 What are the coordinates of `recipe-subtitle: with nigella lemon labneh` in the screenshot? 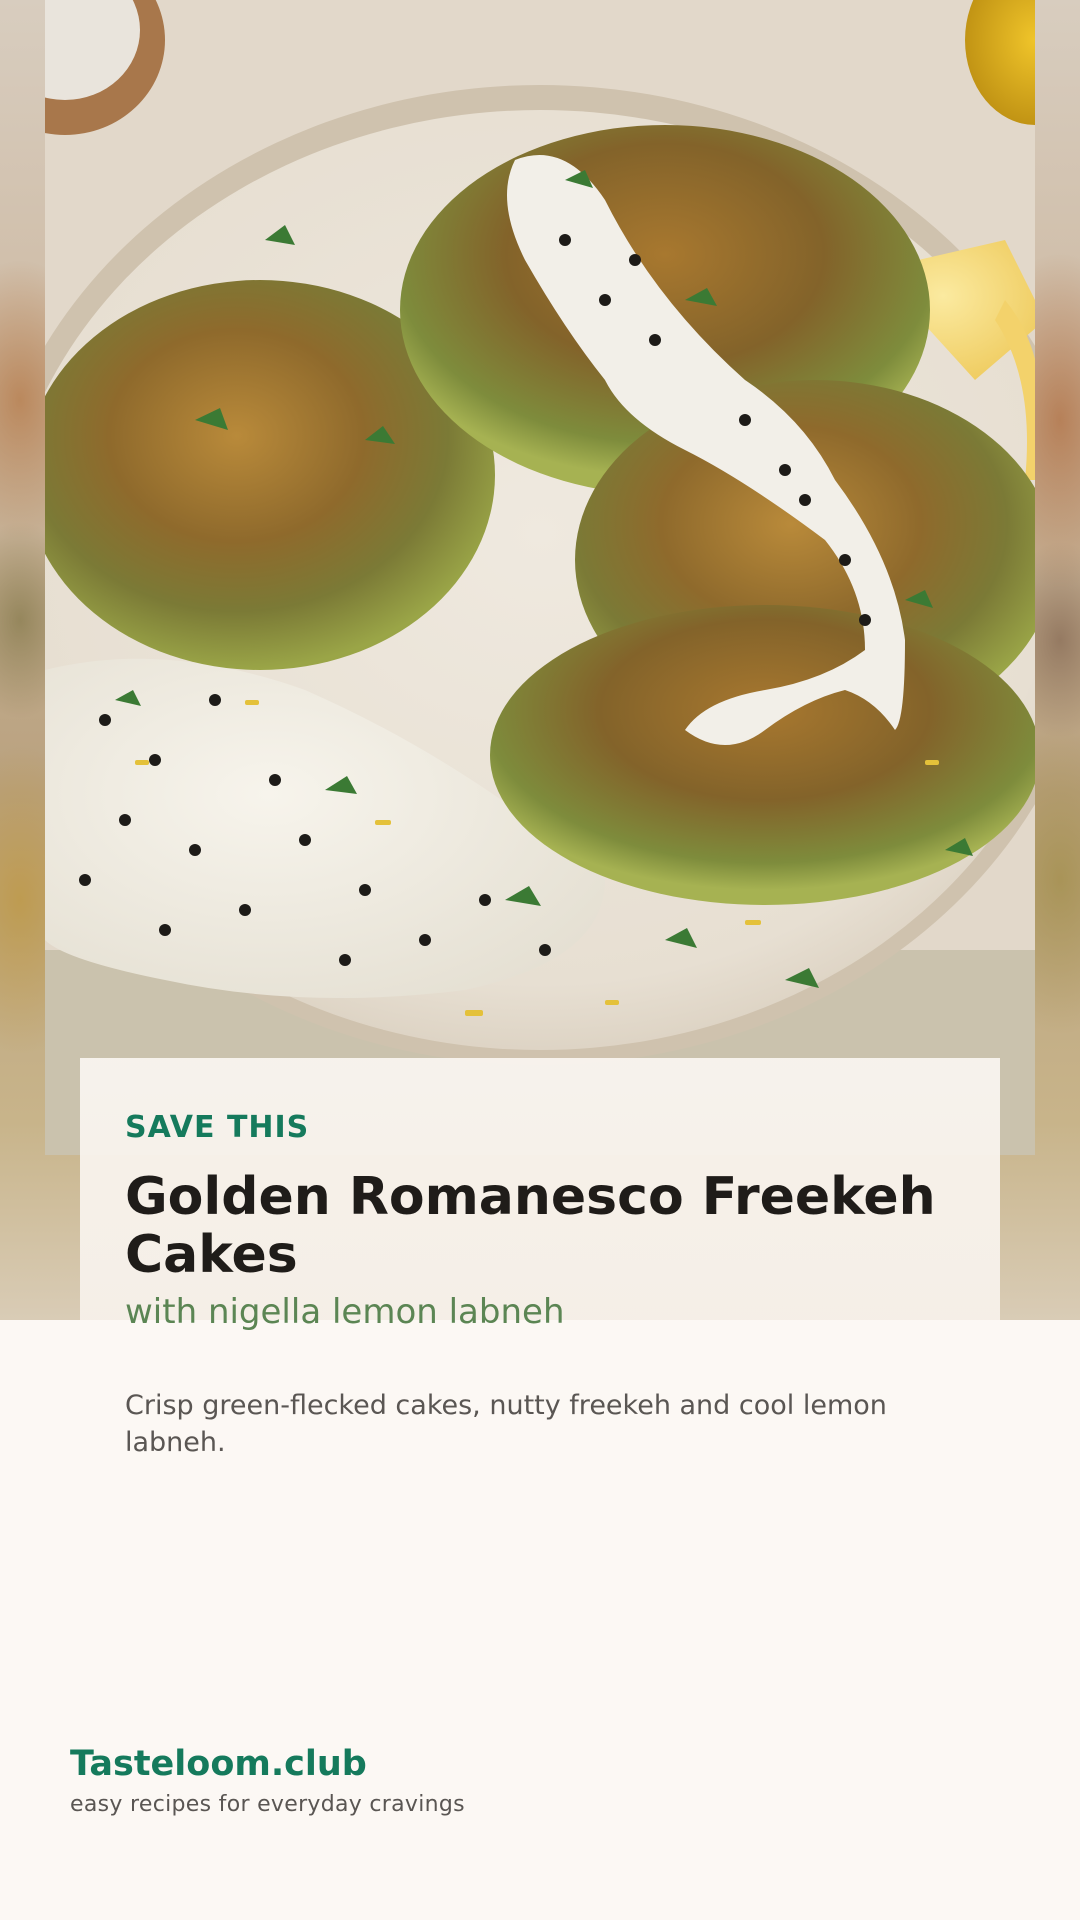 It's located at (345, 1312).